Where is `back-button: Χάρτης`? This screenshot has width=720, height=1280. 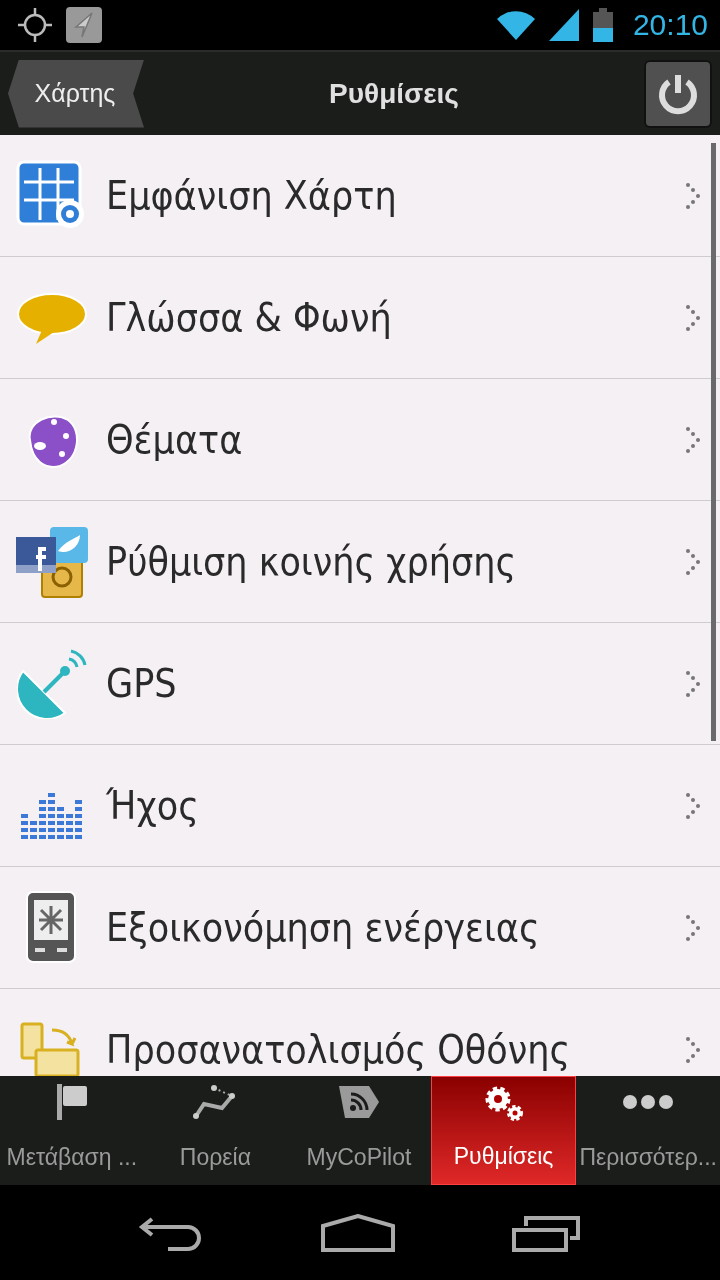 back-button: Χάρτης is located at coordinates (76, 93).